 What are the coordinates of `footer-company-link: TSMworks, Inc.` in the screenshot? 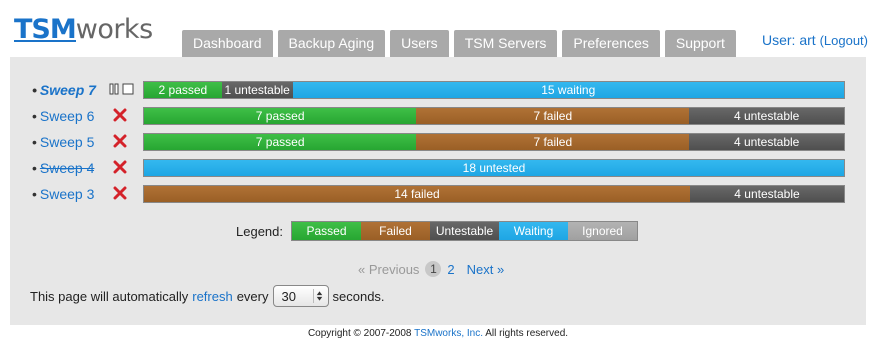 It's located at (448, 333).